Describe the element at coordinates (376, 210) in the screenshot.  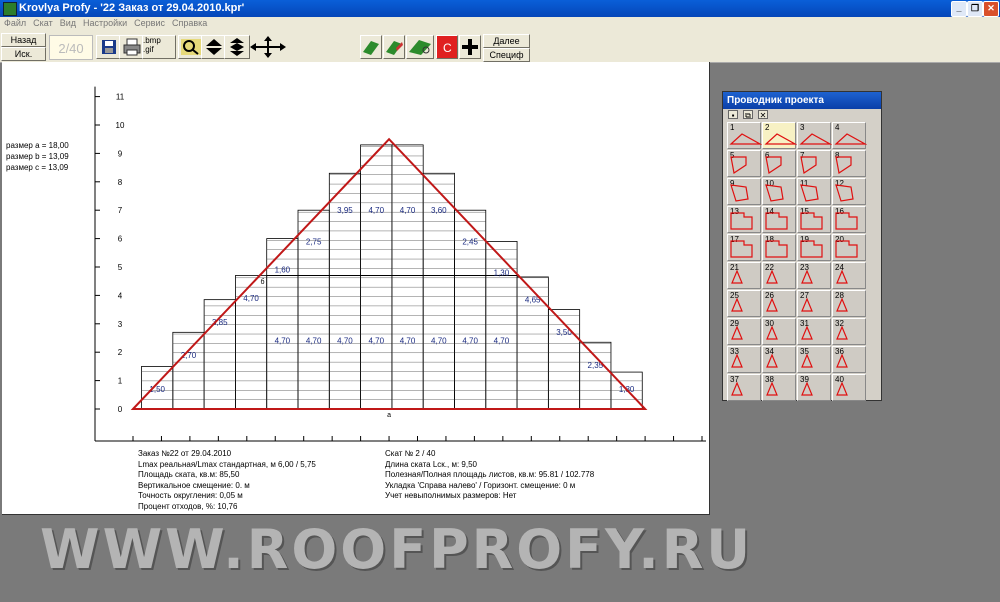
I see `upper-sheet-label: 4,70` at that location.